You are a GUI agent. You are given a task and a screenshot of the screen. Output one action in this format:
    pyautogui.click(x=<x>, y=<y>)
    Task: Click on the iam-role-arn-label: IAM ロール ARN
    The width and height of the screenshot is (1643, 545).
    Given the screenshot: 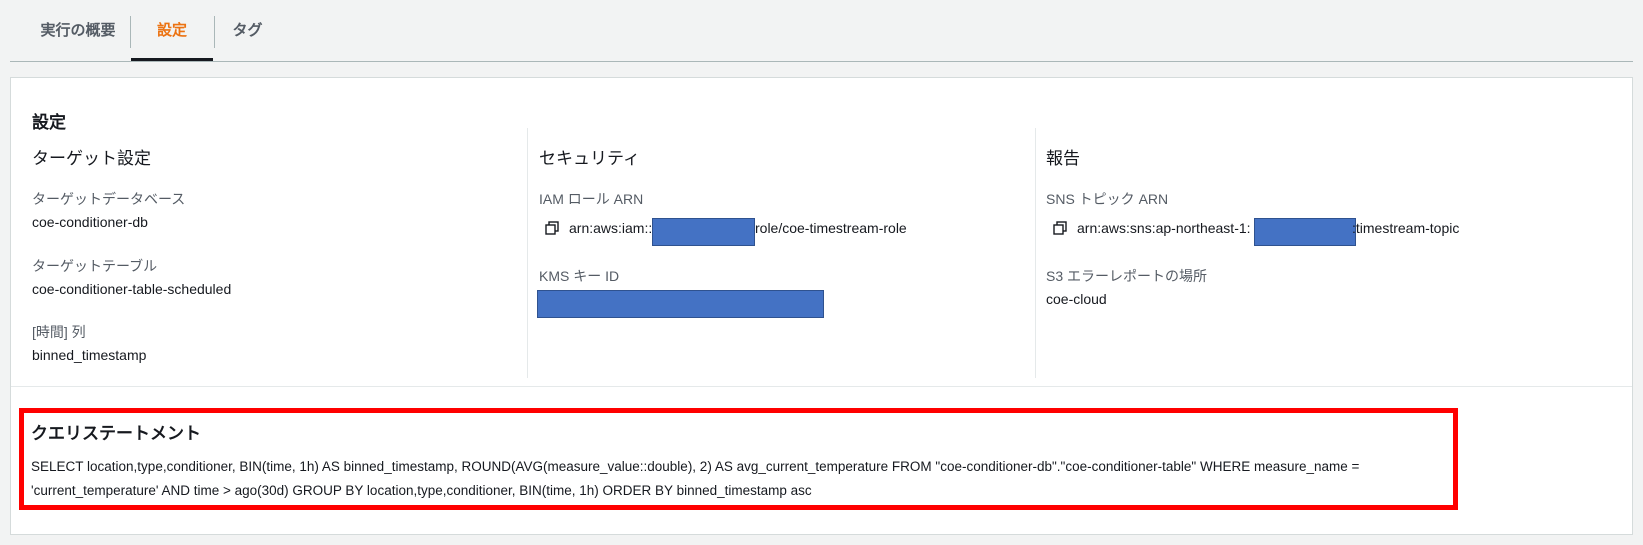 What is the action you would take?
    pyautogui.click(x=591, y=199)
    